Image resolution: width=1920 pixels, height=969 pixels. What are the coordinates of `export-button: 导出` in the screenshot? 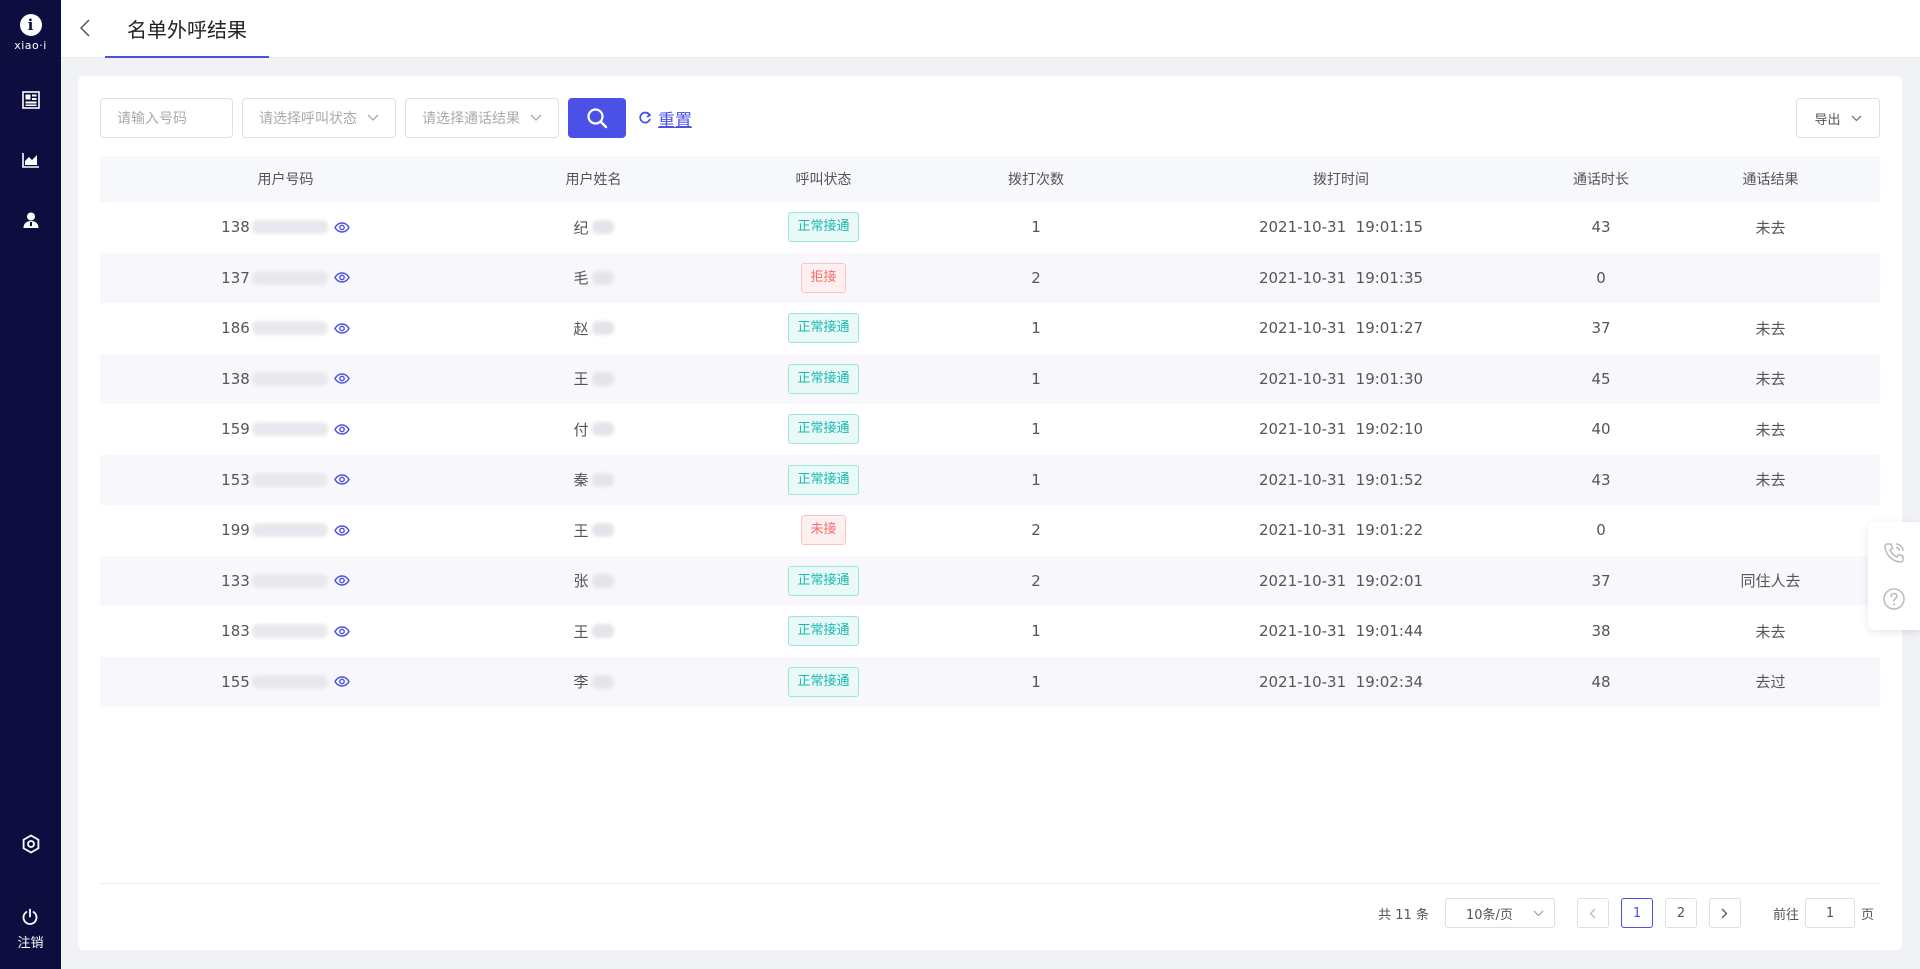 It's located at (1838, 118).